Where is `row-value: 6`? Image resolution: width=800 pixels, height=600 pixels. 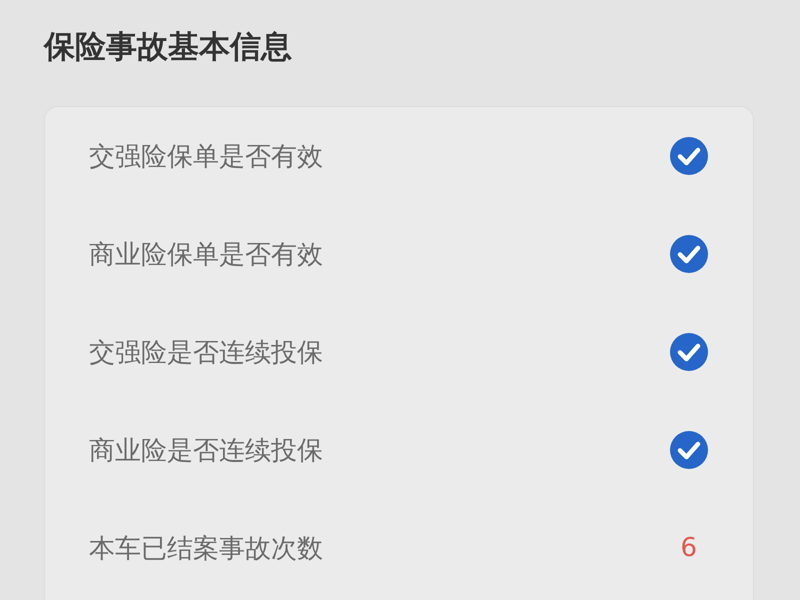
row-value: 6 is located at coordinates (688, 548).